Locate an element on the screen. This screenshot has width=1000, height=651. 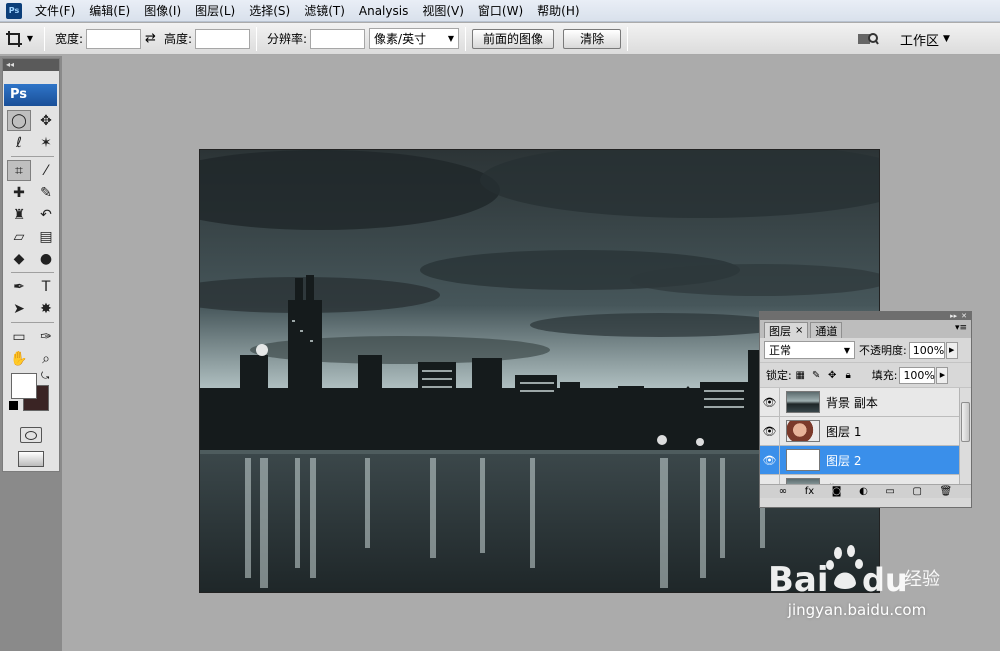
menu-item: 帮助(H) is located at coordinates (558, 11).